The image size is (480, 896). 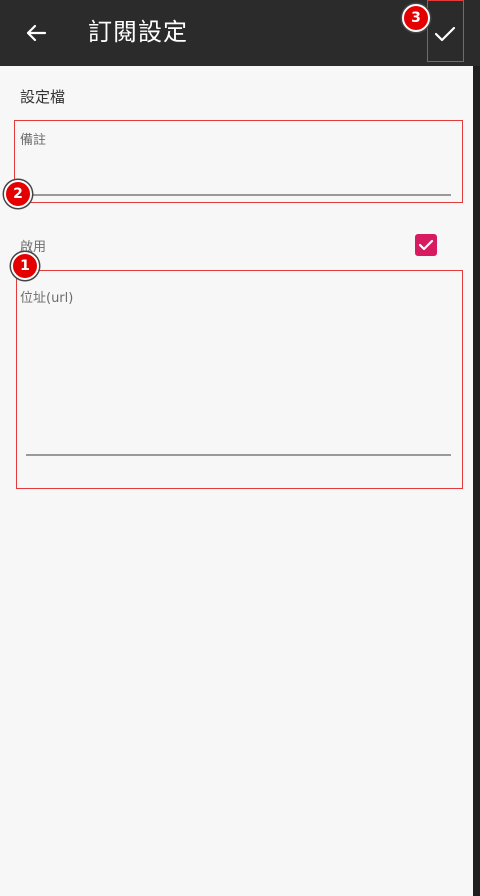 What do you see at coordinates (25, 266) in the screenshot?
I see `annotation-marker-1: 1` at bounding box center [25, 266].